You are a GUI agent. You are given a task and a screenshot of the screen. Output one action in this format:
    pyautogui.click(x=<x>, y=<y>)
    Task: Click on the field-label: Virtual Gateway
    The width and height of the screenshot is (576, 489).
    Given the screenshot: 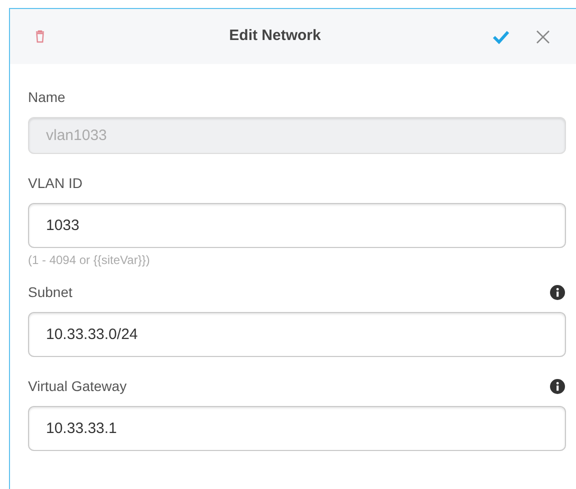 What is the action you would take?
    pyautogui.click(x=77, y=386)
    